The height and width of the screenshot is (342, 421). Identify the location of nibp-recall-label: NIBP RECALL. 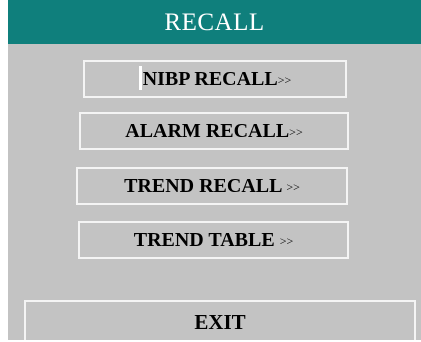
(210, 79).